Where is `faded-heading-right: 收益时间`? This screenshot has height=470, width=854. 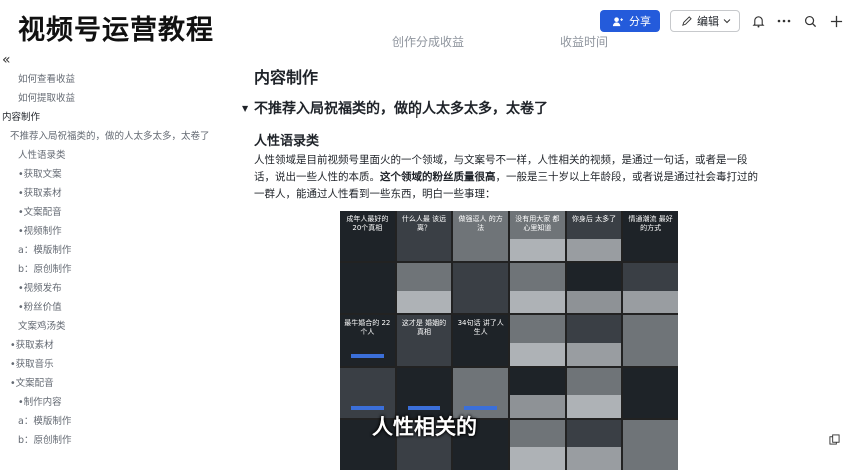
faded-heading-right: 收益时间 is located at coordinates (584, 42).